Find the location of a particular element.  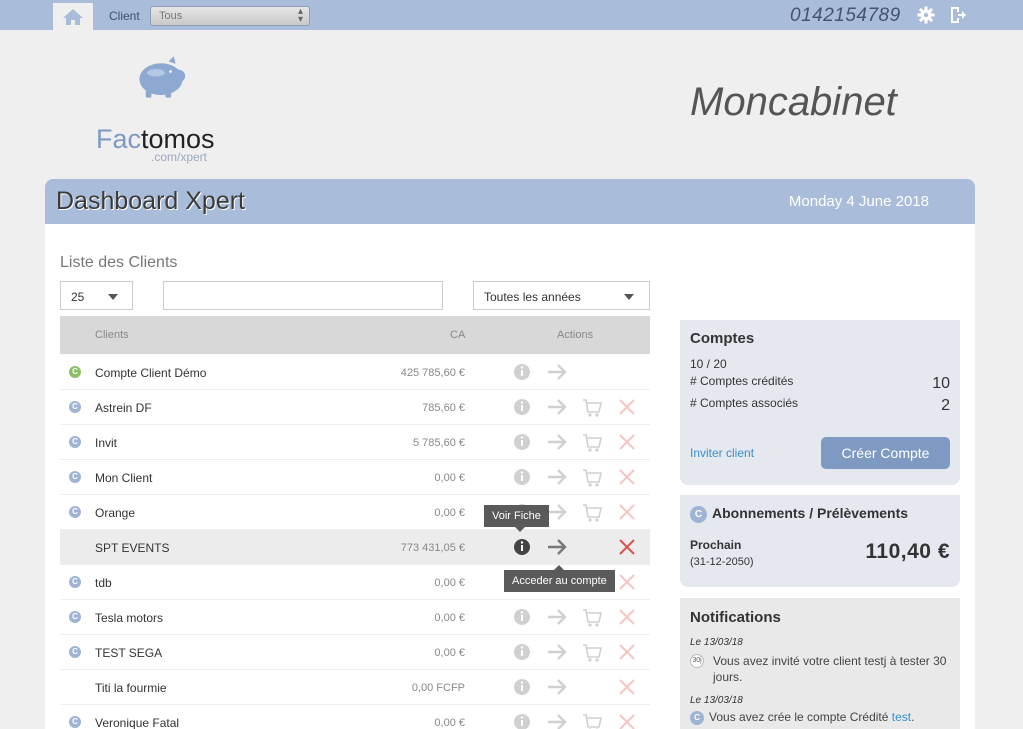

search-input is located at coordinates (303, 295).